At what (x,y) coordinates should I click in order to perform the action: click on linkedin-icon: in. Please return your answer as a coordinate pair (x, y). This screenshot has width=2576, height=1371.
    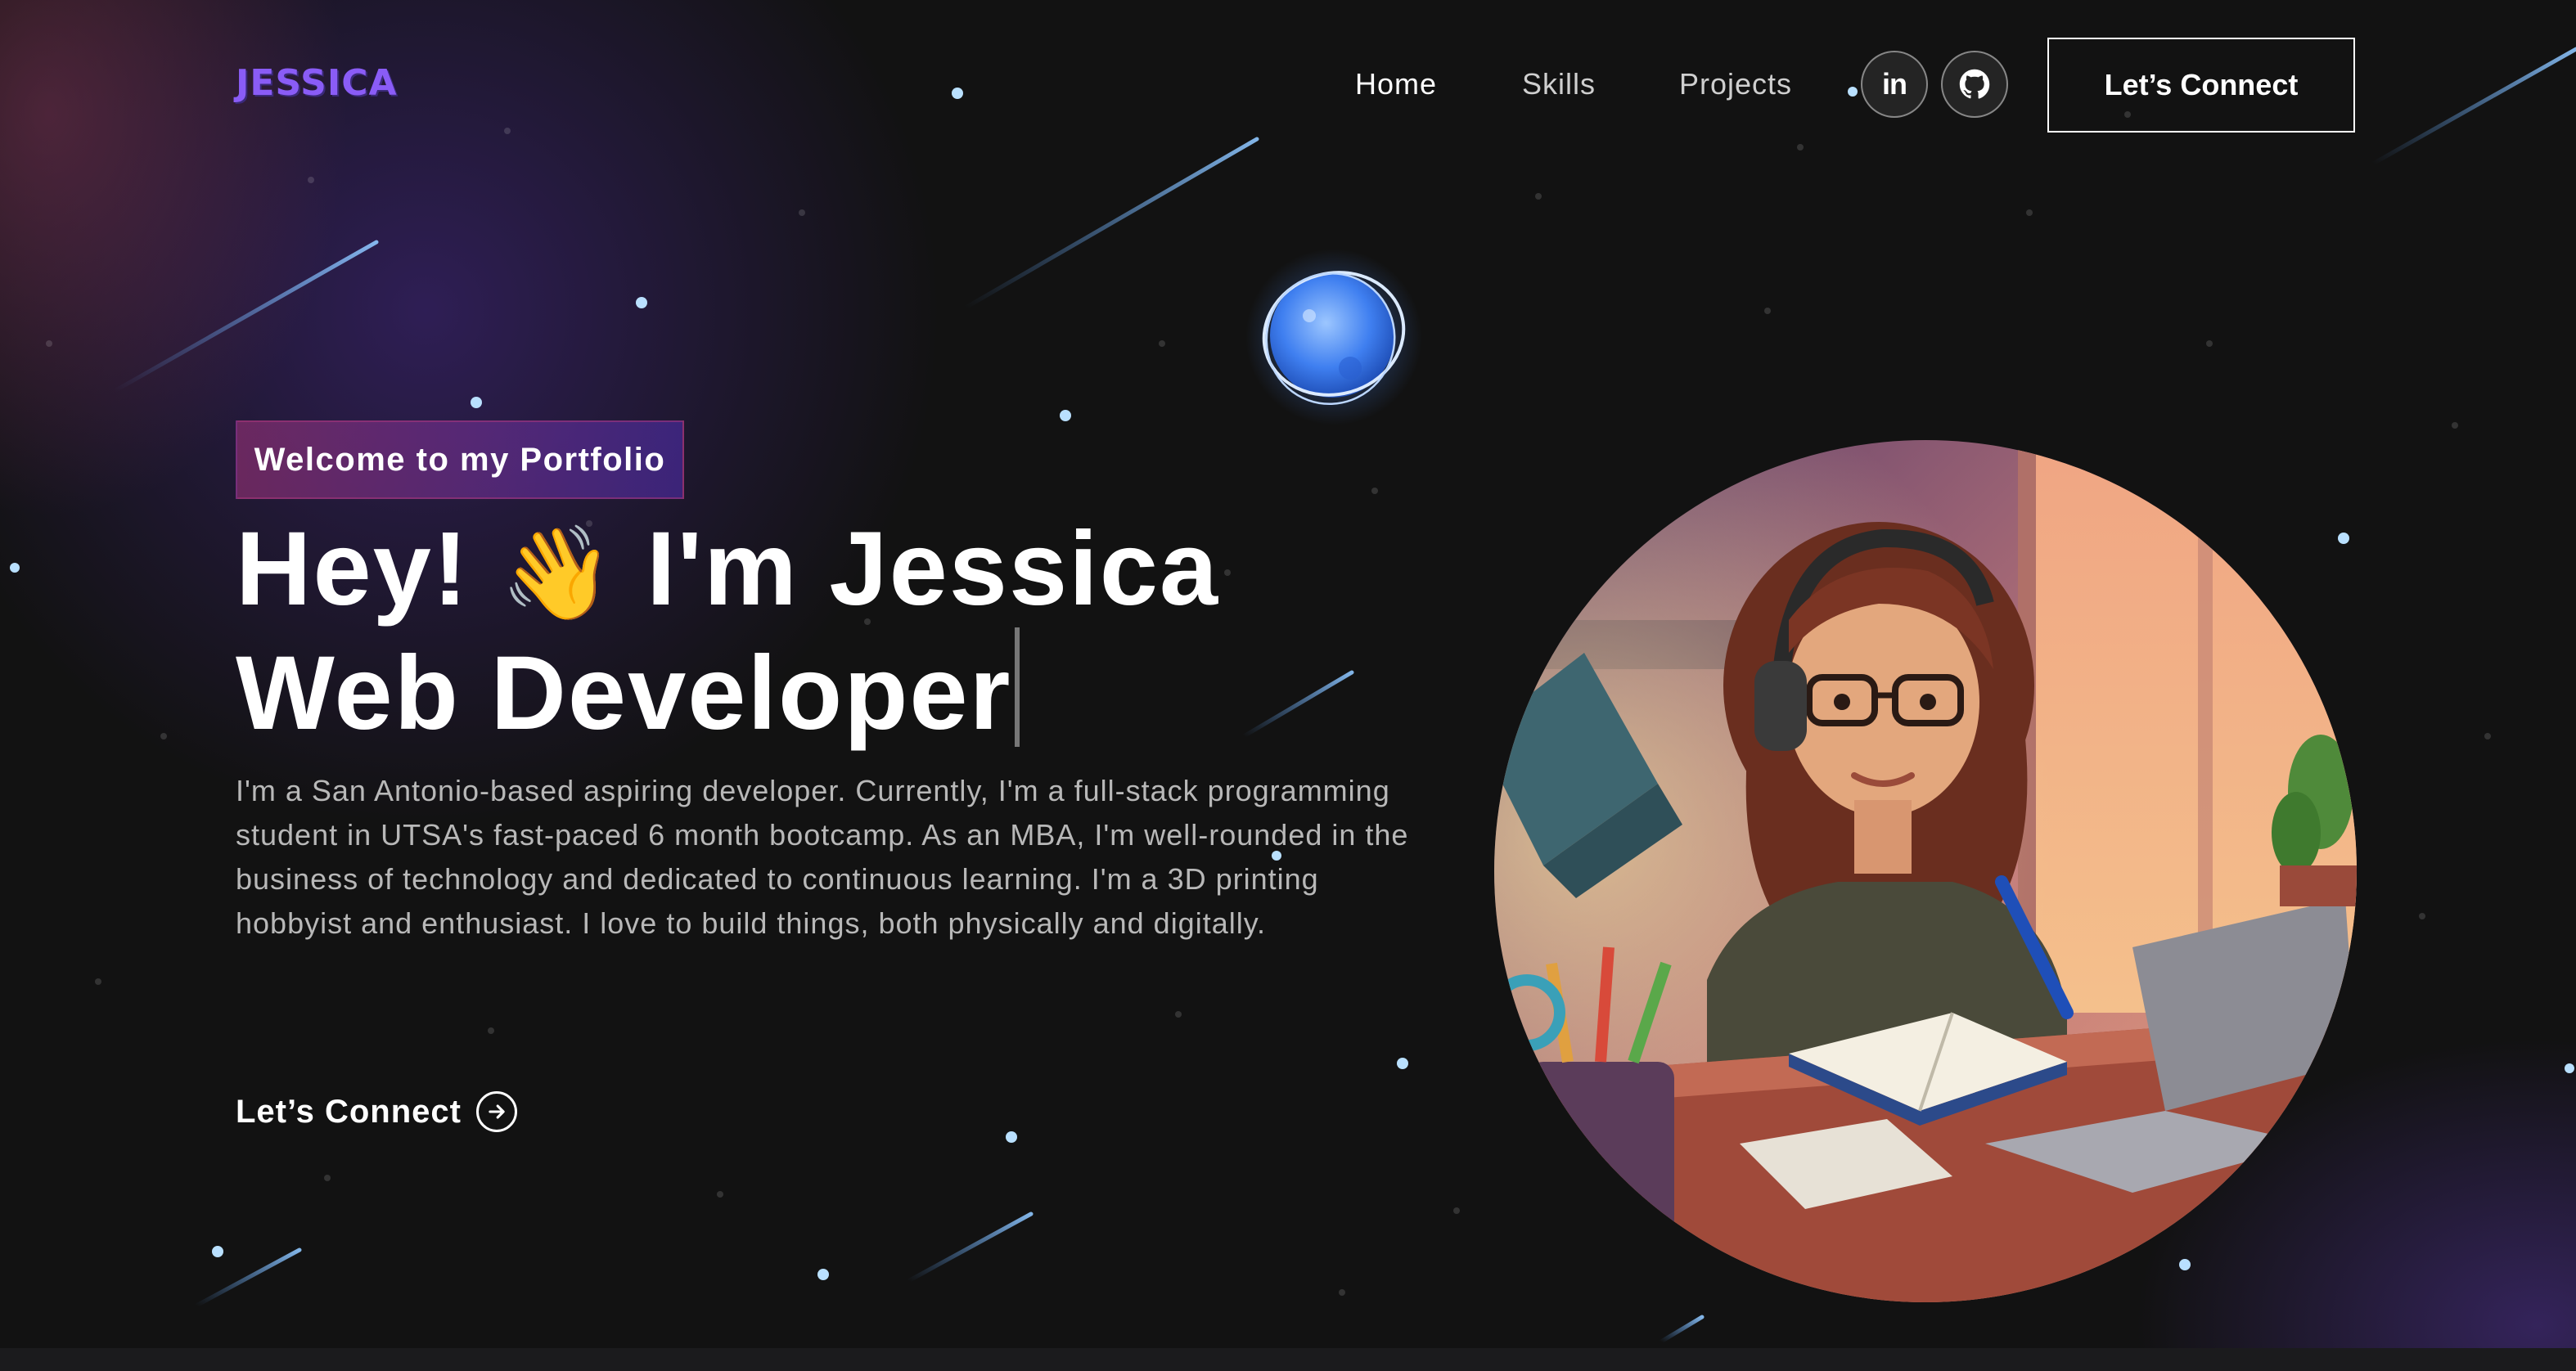
    Looking at the image, I should click on (1894, 84).